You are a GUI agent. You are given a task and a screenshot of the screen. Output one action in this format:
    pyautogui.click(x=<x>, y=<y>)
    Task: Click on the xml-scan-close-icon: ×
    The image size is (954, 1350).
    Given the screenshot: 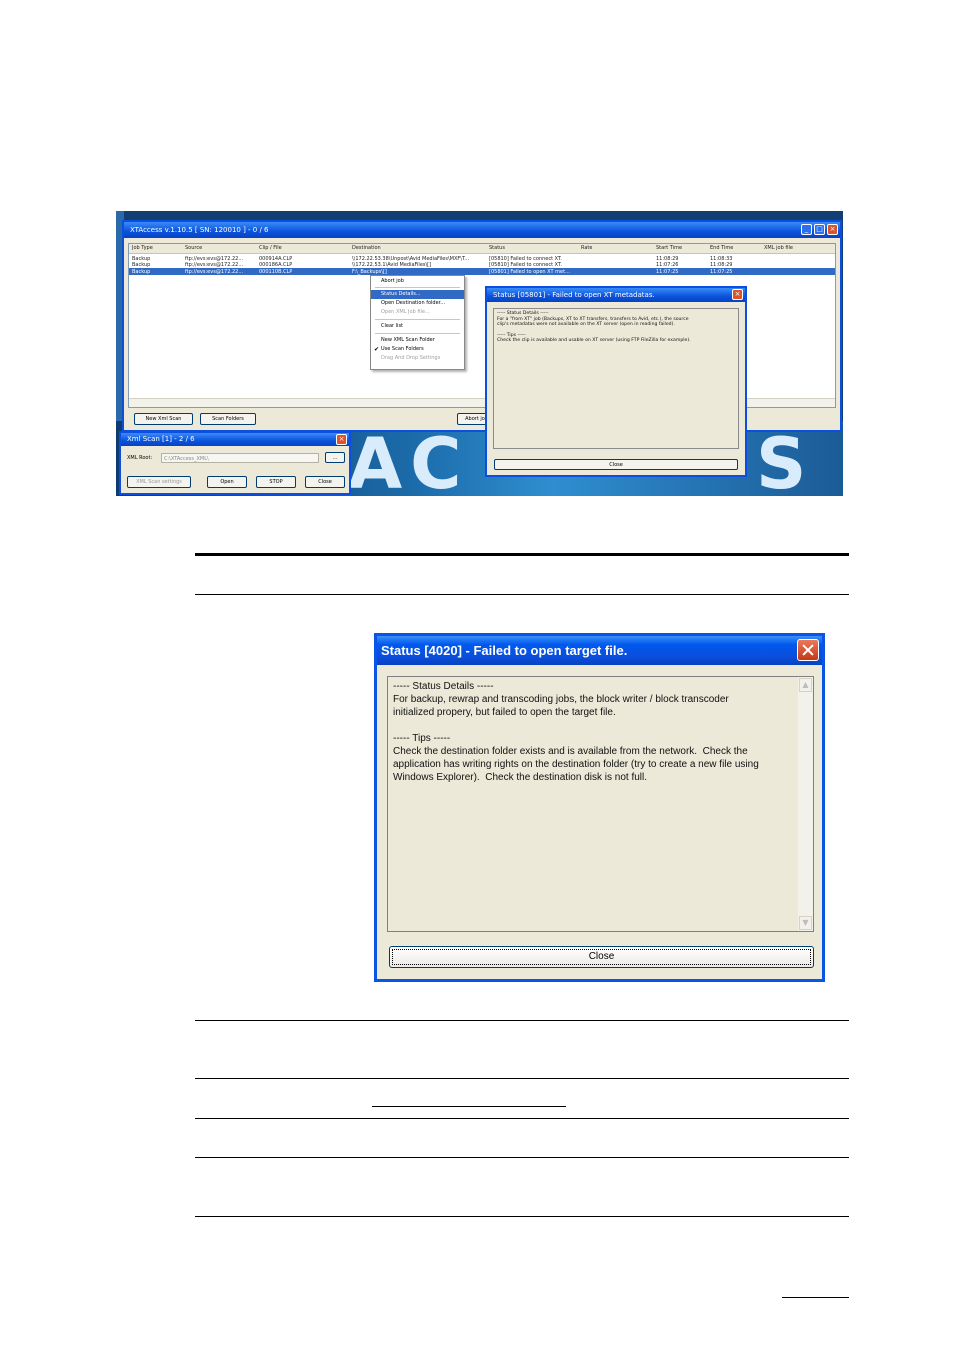 What is the action you would take?
    pyautogui.click(x=341, y=439)
    